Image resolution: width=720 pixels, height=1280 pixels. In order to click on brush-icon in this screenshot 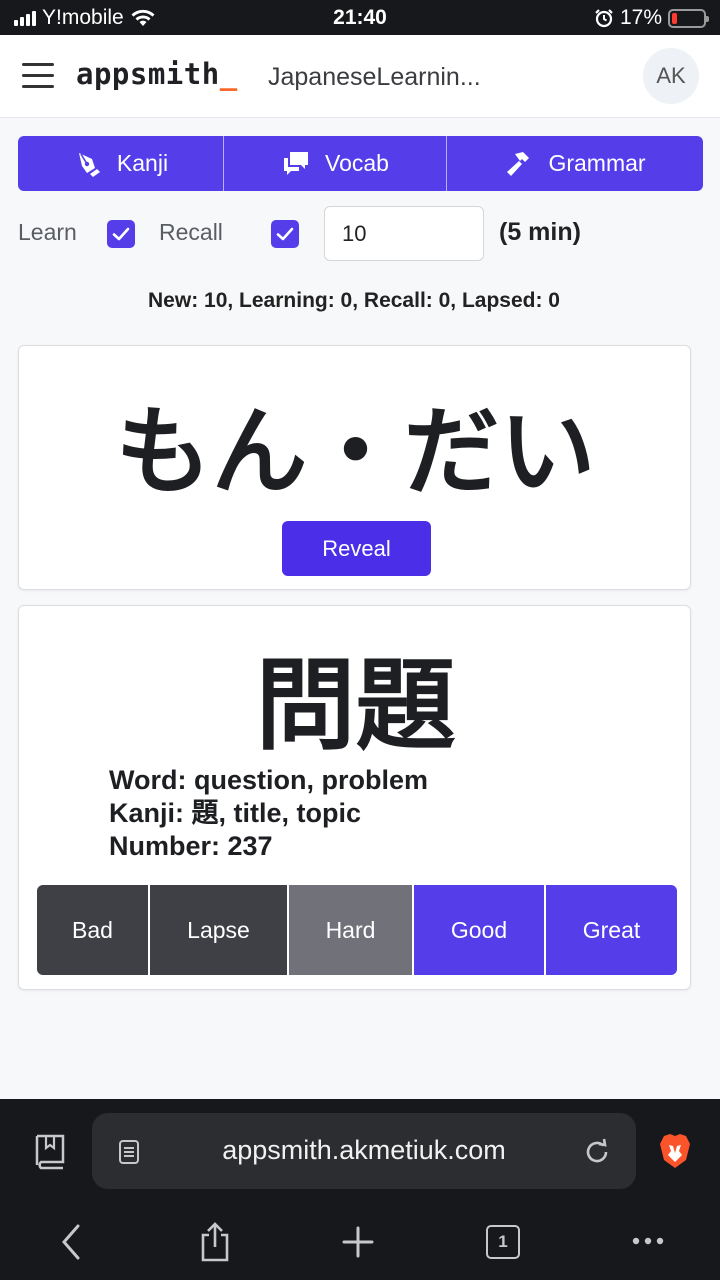, I will do `click(89, 164)`.